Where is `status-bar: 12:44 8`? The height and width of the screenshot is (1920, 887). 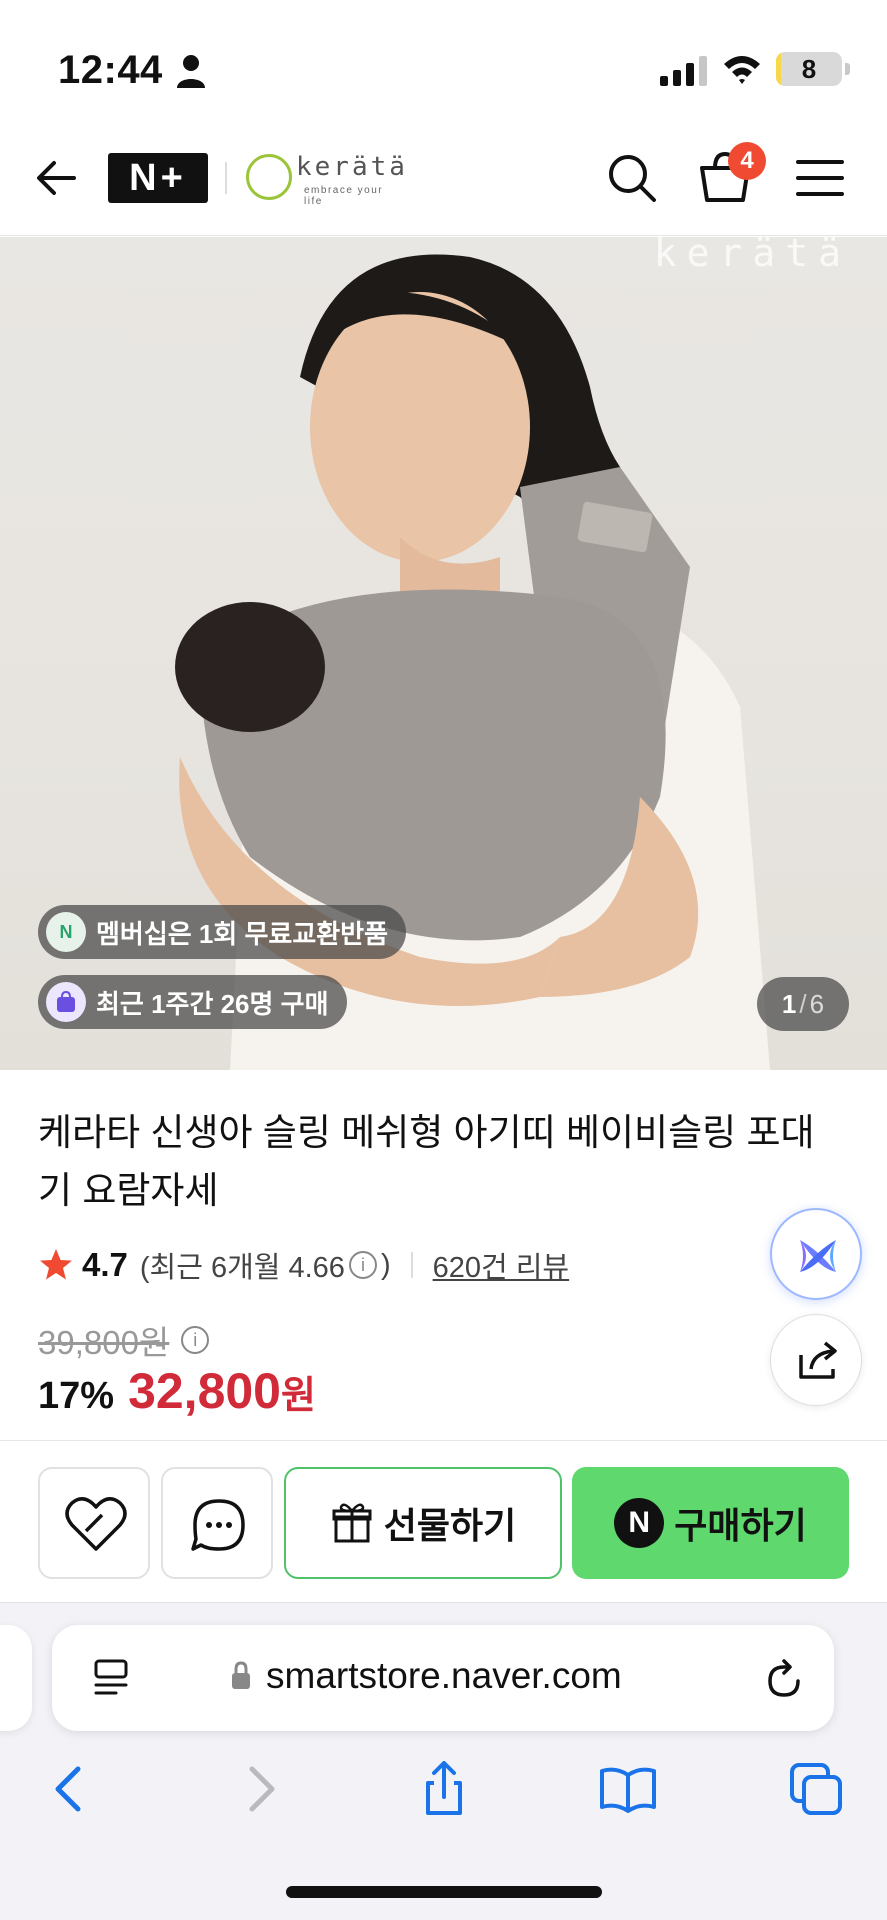 status-bar: 12:44 8 is located at coordinates (443, 60).